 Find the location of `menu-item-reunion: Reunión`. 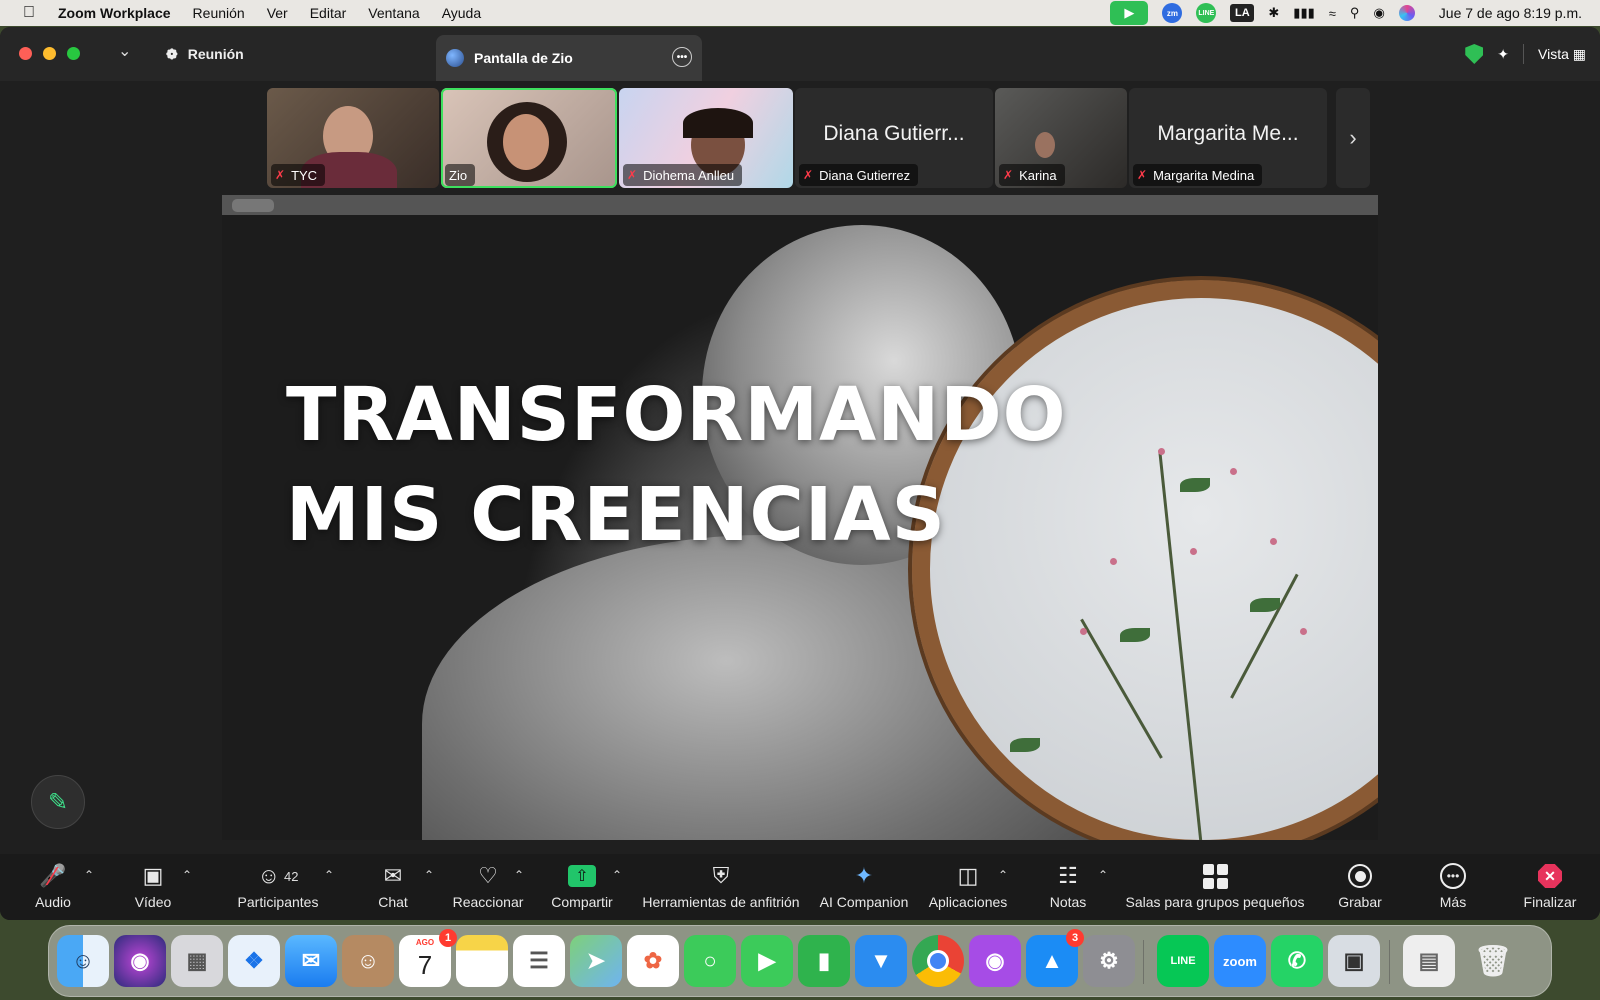

menu-item-reunion: Reunión is located at coordinates (219, 13).